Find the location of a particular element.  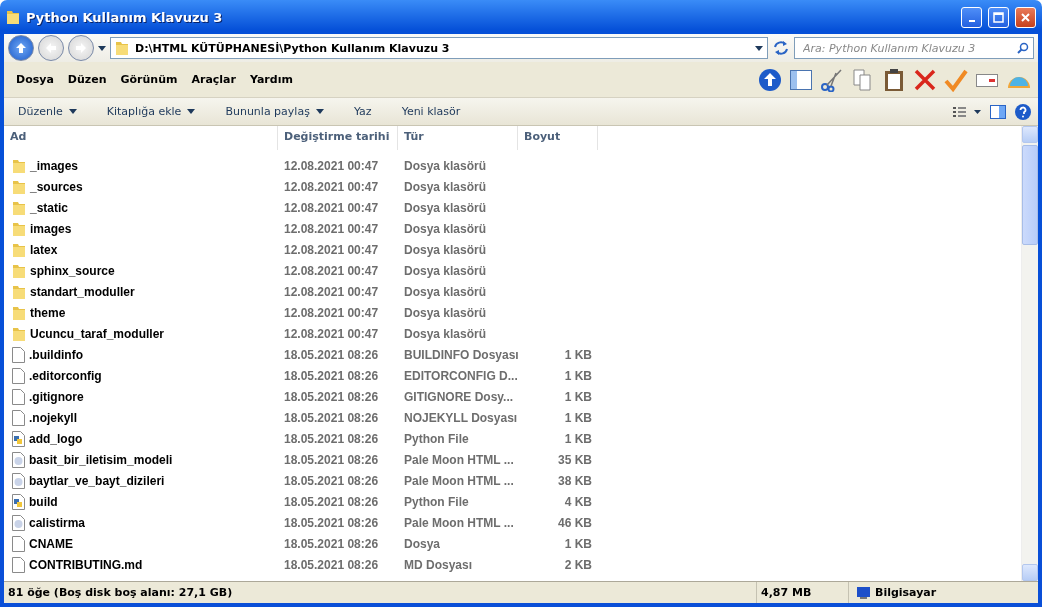

file-size: 35 KB is located at coordinates (575, 459).